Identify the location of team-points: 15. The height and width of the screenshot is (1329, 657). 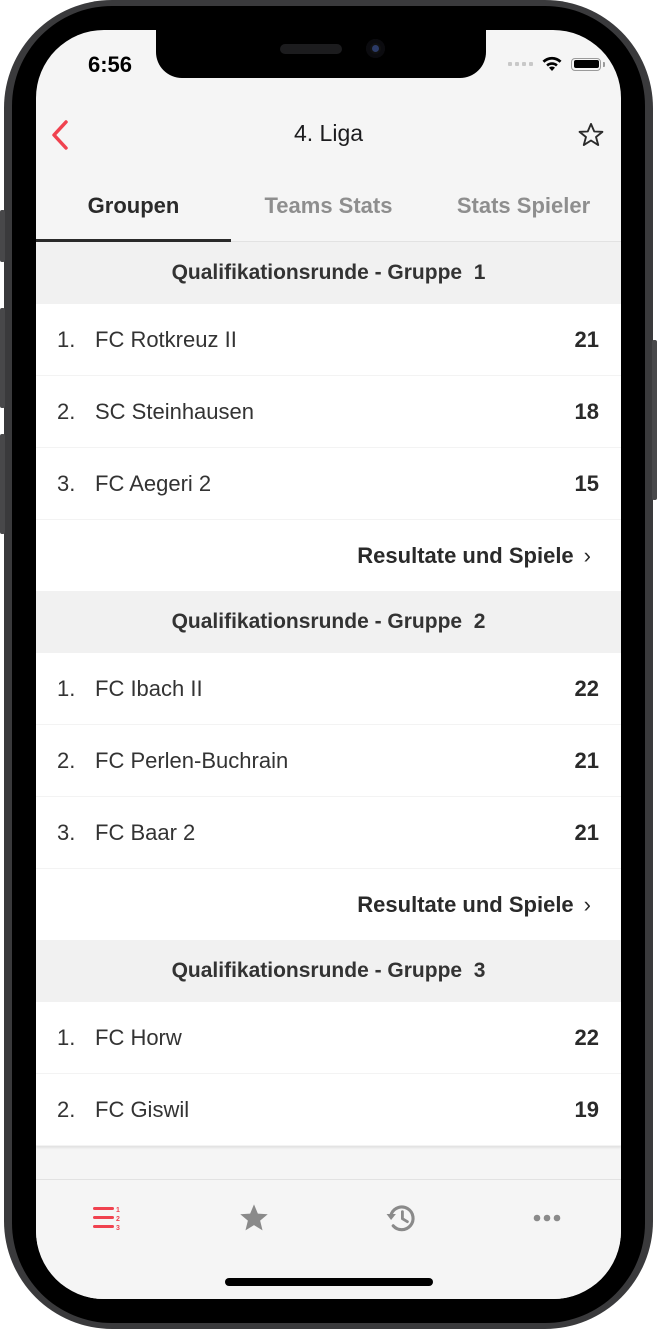
(586, 483).